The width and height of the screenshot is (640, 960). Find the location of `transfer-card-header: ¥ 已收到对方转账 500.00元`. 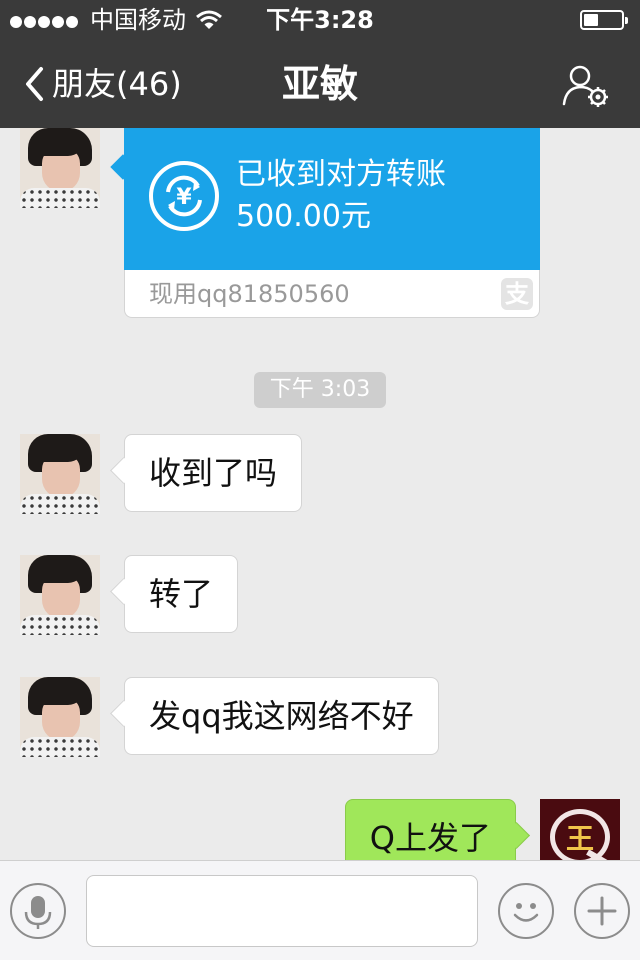

transfer-card-header: ¥ 已收到对方转账 500.00元 is located at coordinates (332, 199).